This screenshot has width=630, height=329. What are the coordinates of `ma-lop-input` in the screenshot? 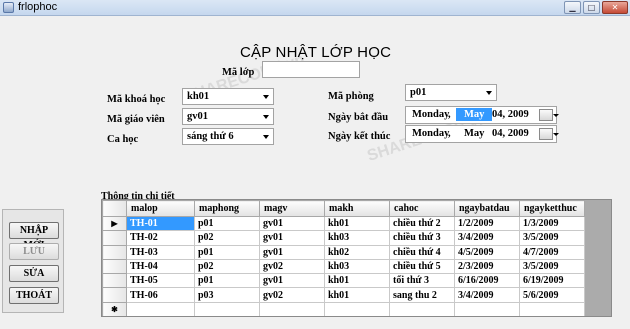 It's located at (311, 69).